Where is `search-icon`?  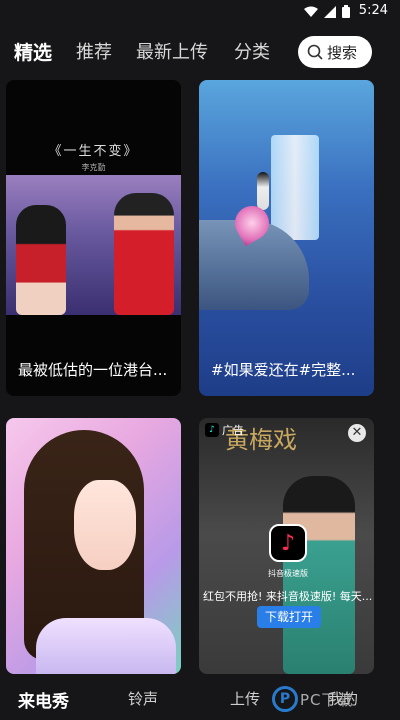
search-icon is located at coordinates (315, 52).